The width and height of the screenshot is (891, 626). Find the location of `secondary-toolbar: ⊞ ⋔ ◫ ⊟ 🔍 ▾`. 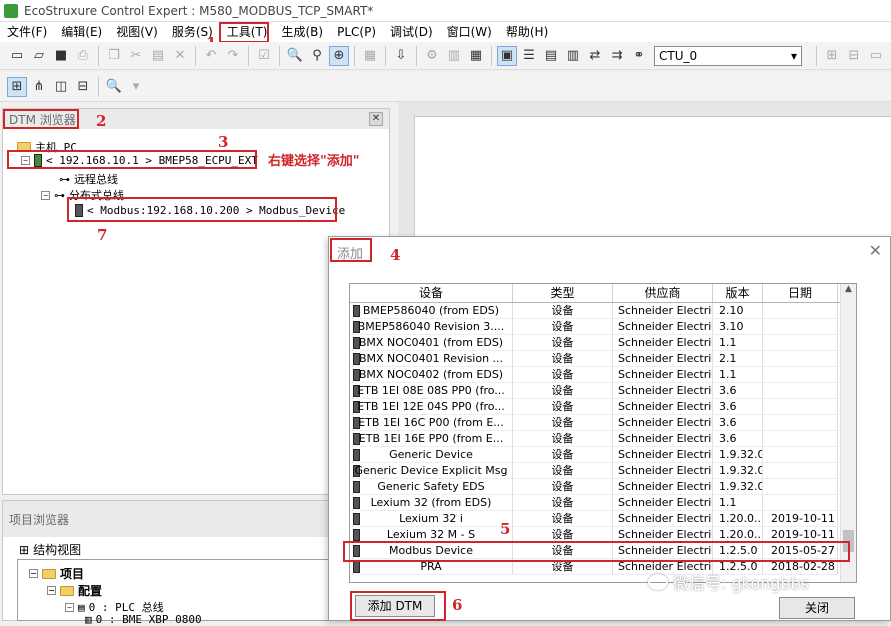

secondary-toolbar: ⊞ ⋔ ◫ ⊟ 🔍 ▾ is located at coordinates (445, 87).